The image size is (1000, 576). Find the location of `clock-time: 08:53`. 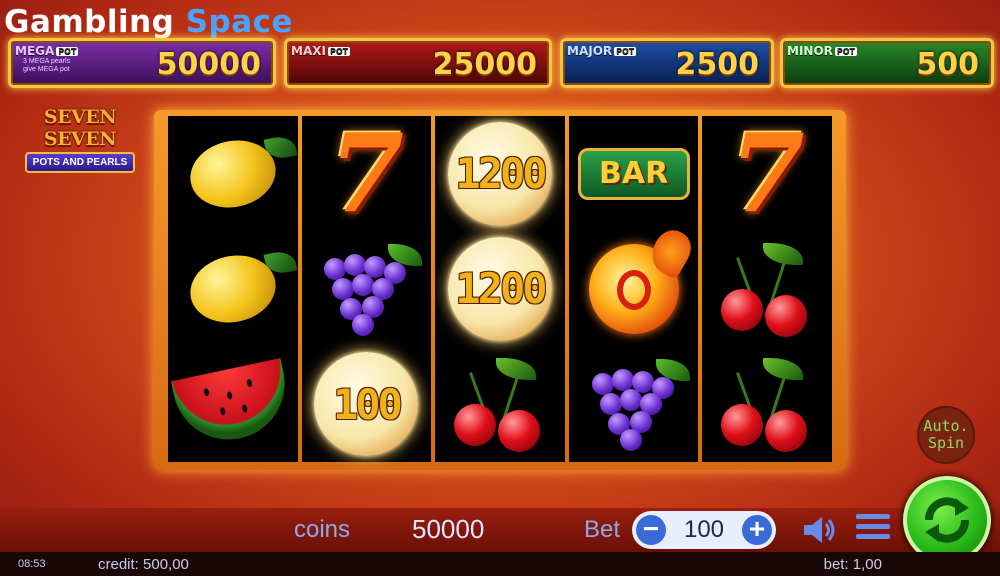

clock-time: 08:53 is located at coordinates (32, 564).